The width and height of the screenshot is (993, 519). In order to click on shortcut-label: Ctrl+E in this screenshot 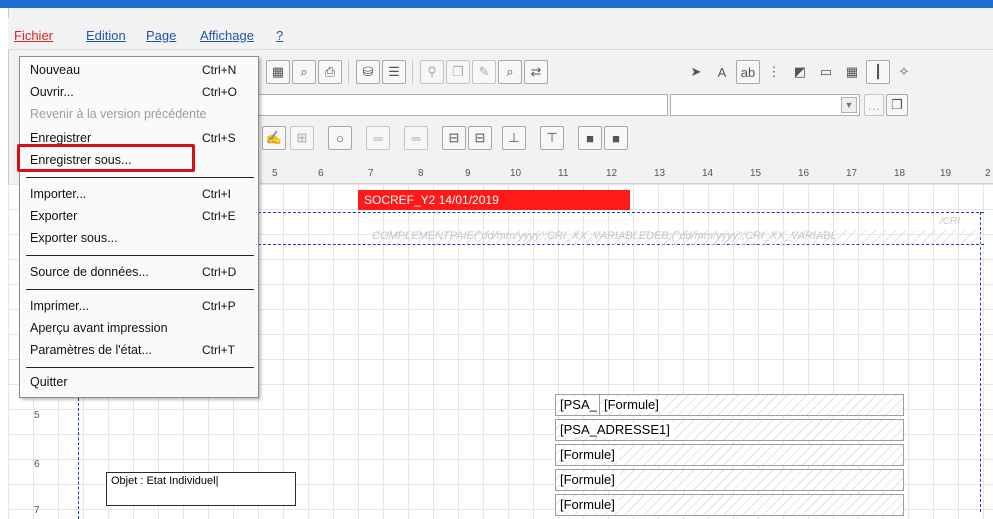, I will do `click(219, 216)`.